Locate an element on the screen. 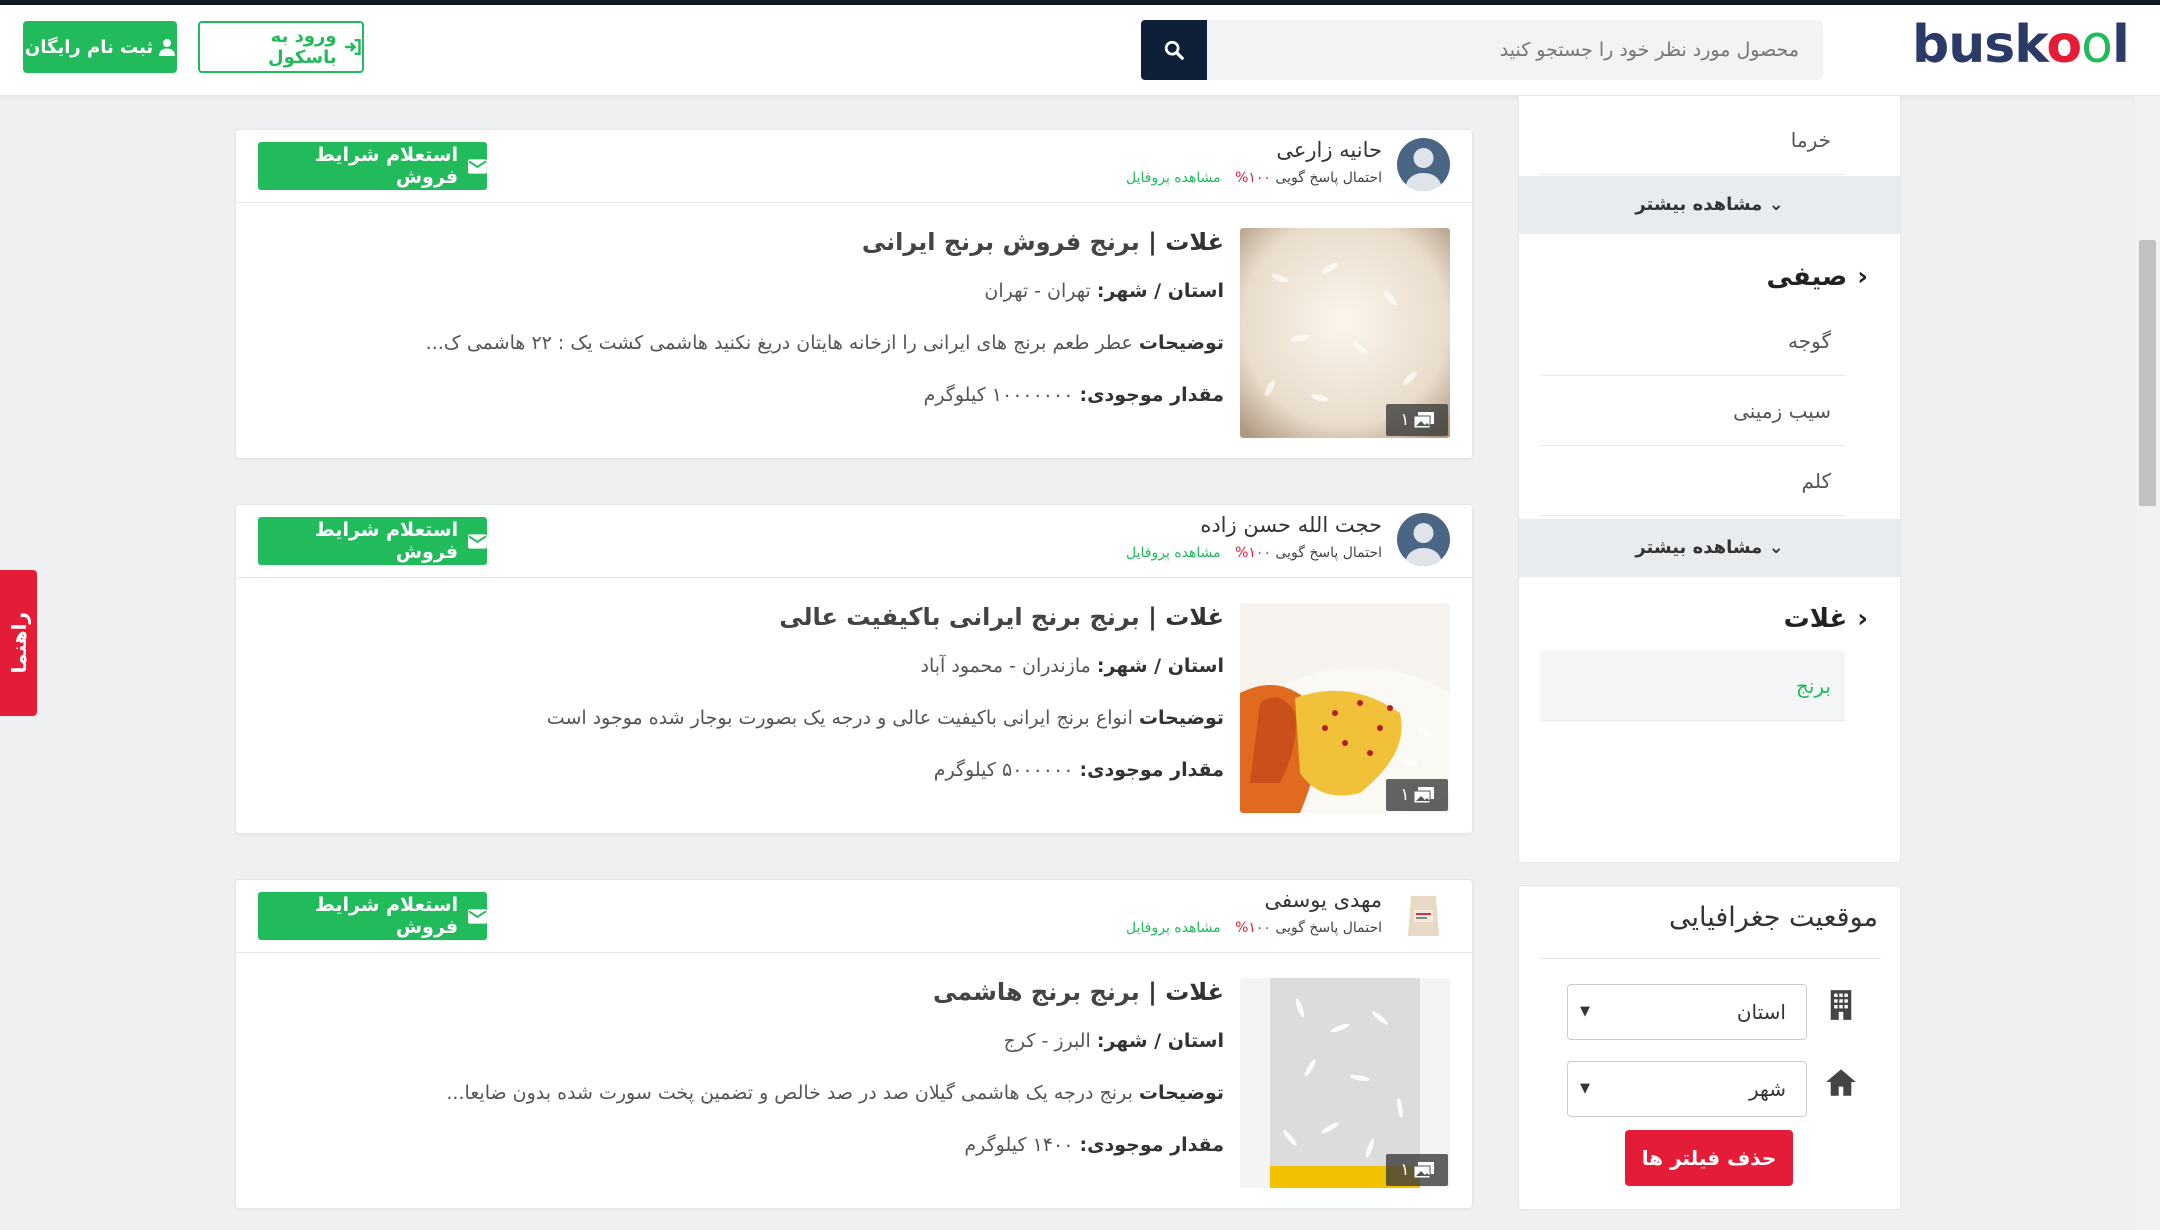 Image resolution: width=2160 pixels, height=1230 pixels. page-scrollbar is located at coordinates (2147, 663).